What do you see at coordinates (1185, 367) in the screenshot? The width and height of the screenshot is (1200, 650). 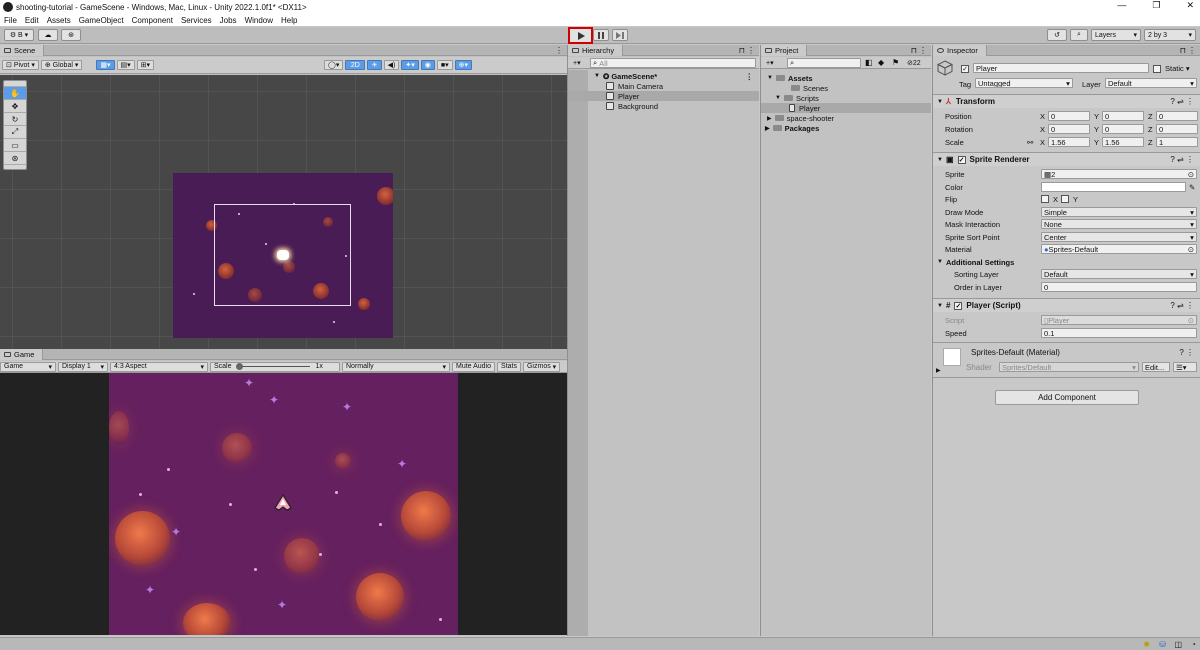 I see `shader-options-button: ☰▾` at bounding box center [1185, 367].